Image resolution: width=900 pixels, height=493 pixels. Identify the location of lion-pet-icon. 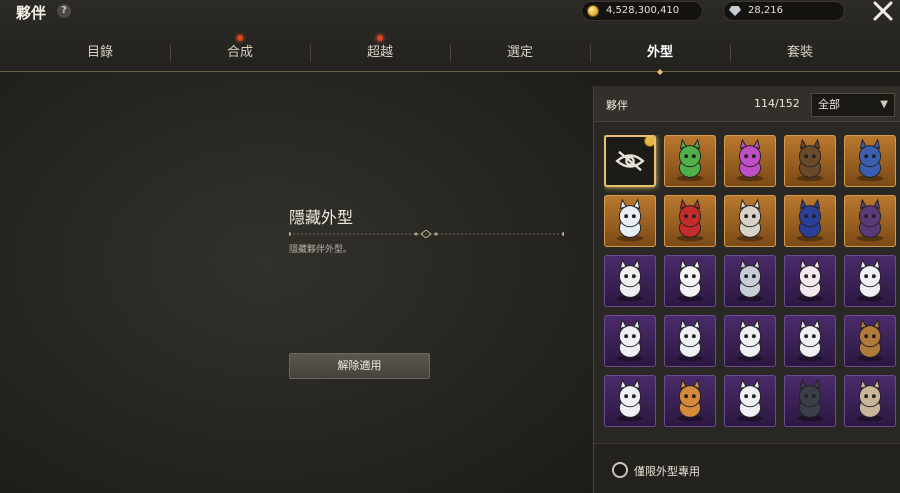
(690, 400).